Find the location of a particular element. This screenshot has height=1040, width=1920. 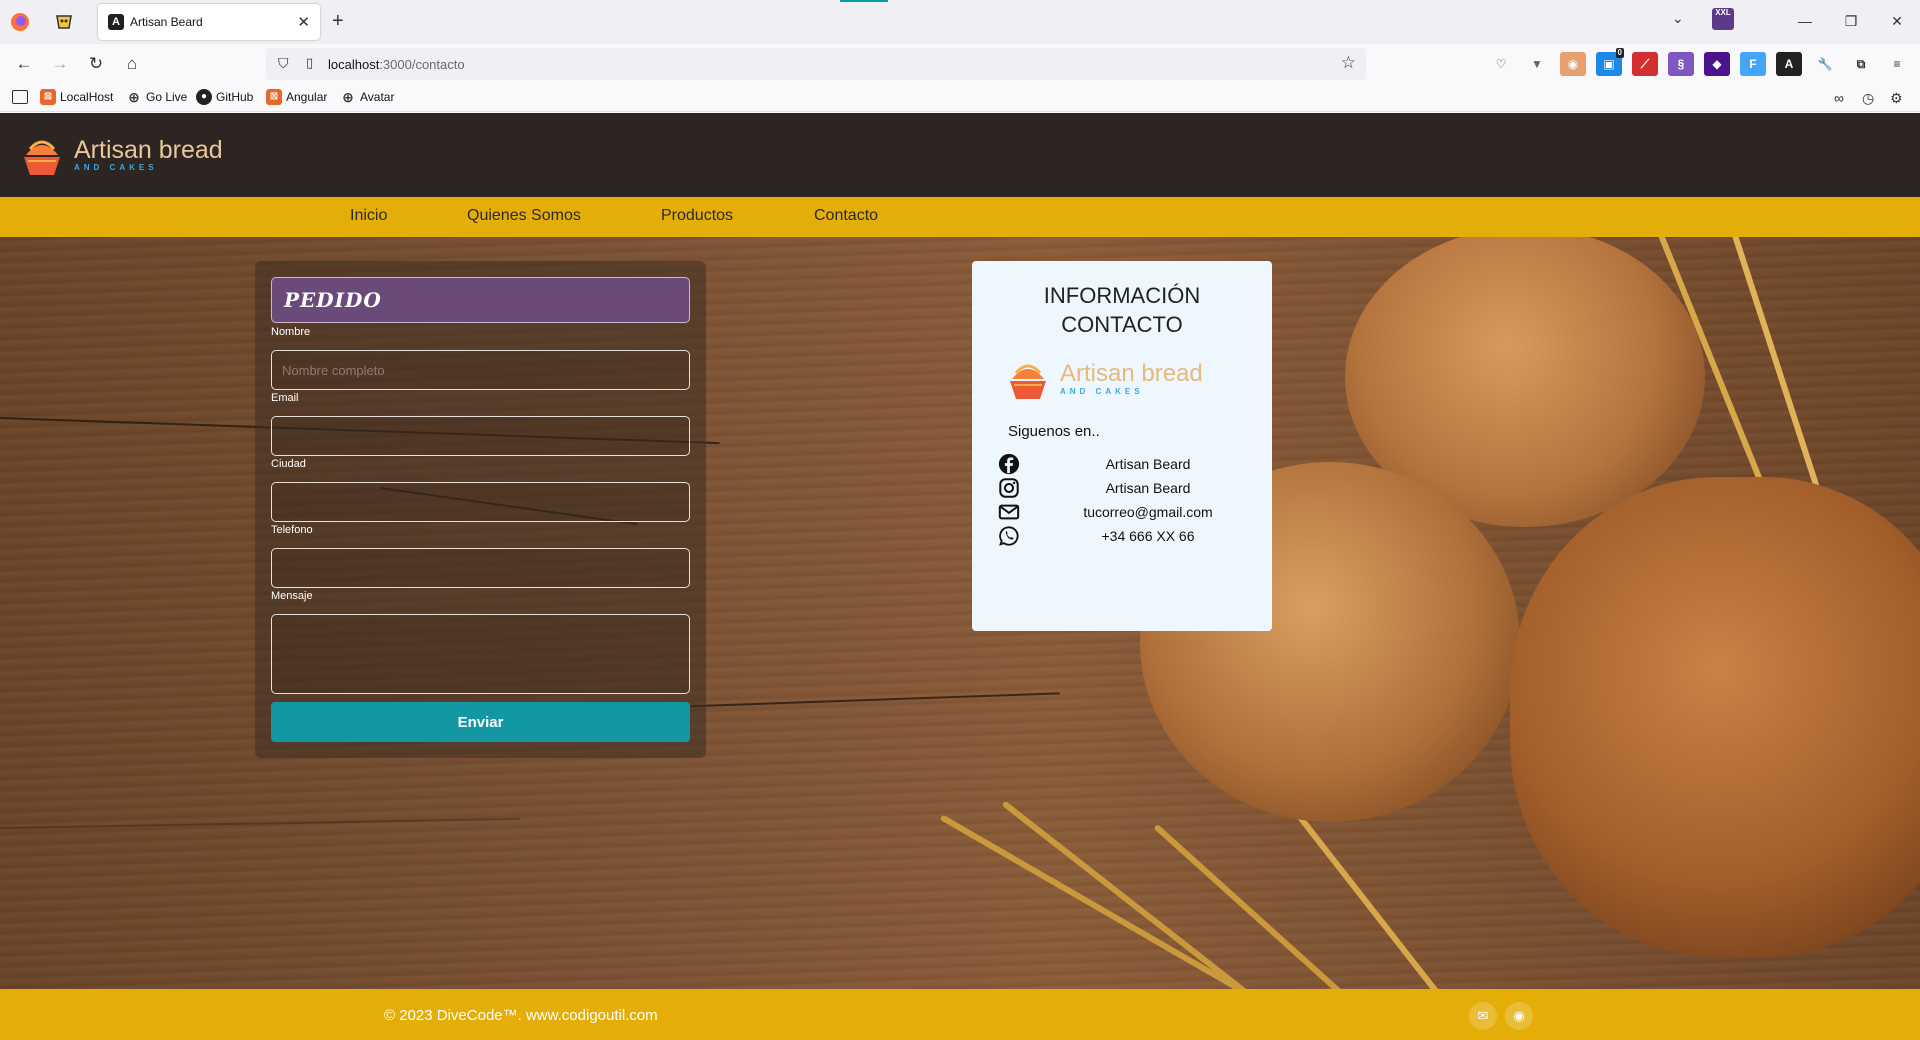

tab-loading-indicator is located at coordinates (864, 1).